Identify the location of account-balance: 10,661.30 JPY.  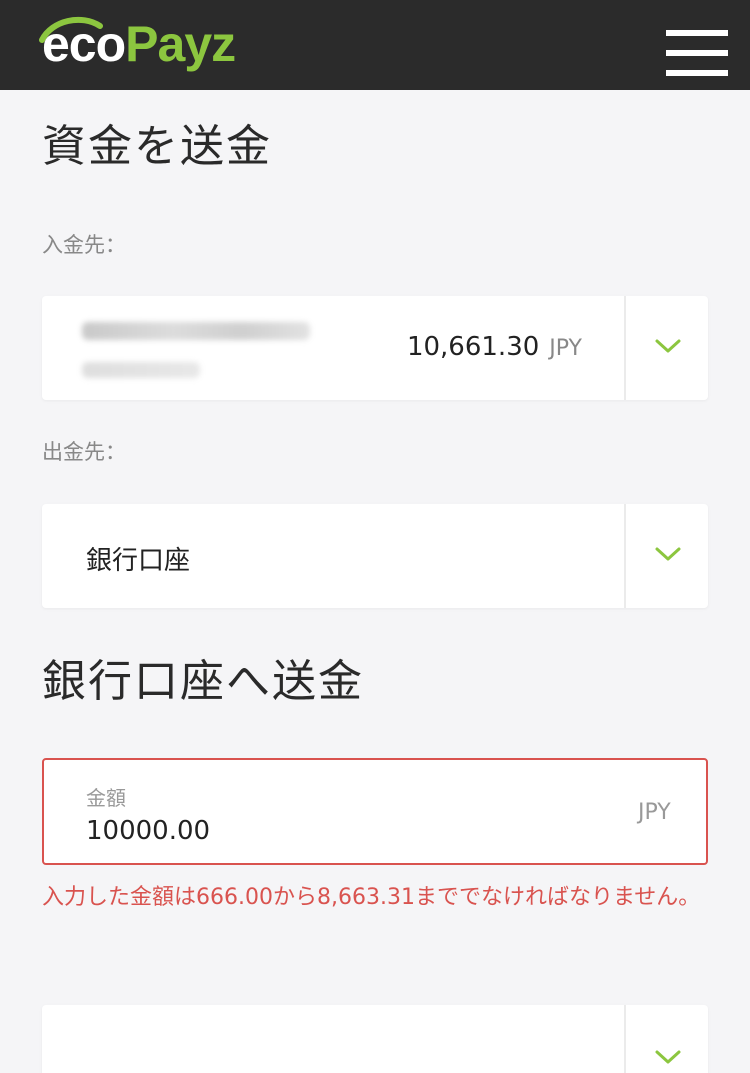
(494, 347).